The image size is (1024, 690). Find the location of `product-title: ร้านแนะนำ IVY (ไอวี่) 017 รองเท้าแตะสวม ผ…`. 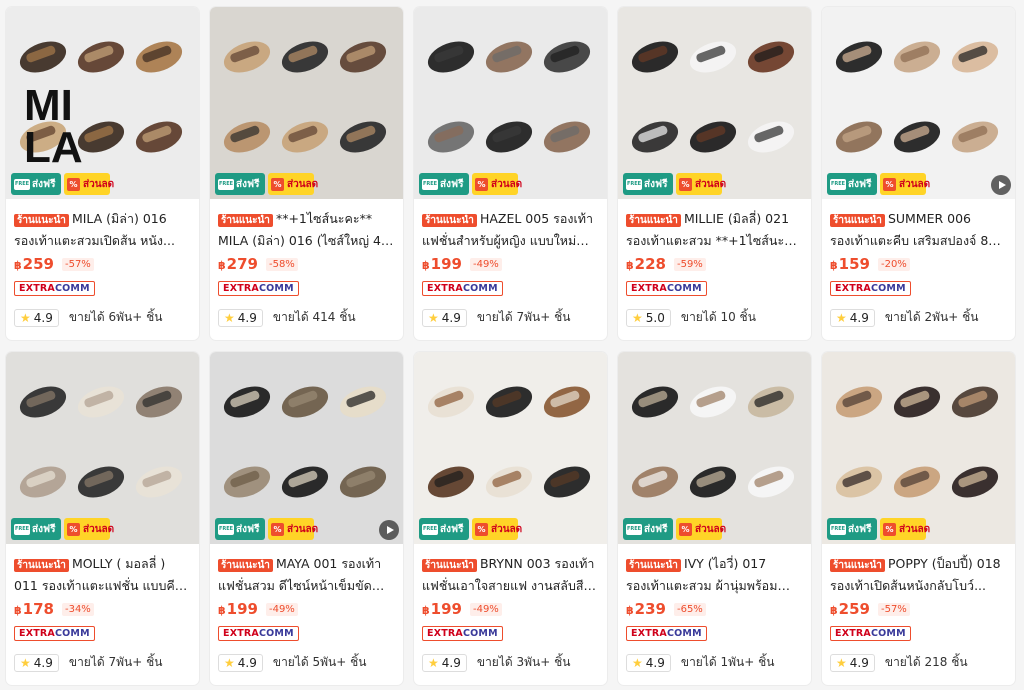

product-title: ร้านแนะนำ IVY (ไอวี่) 017 รองเท้าแตะสวม ผ… is located at coordinates (714, 574).